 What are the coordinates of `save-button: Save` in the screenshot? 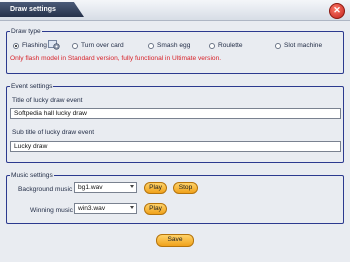 It's located at (175, 240).